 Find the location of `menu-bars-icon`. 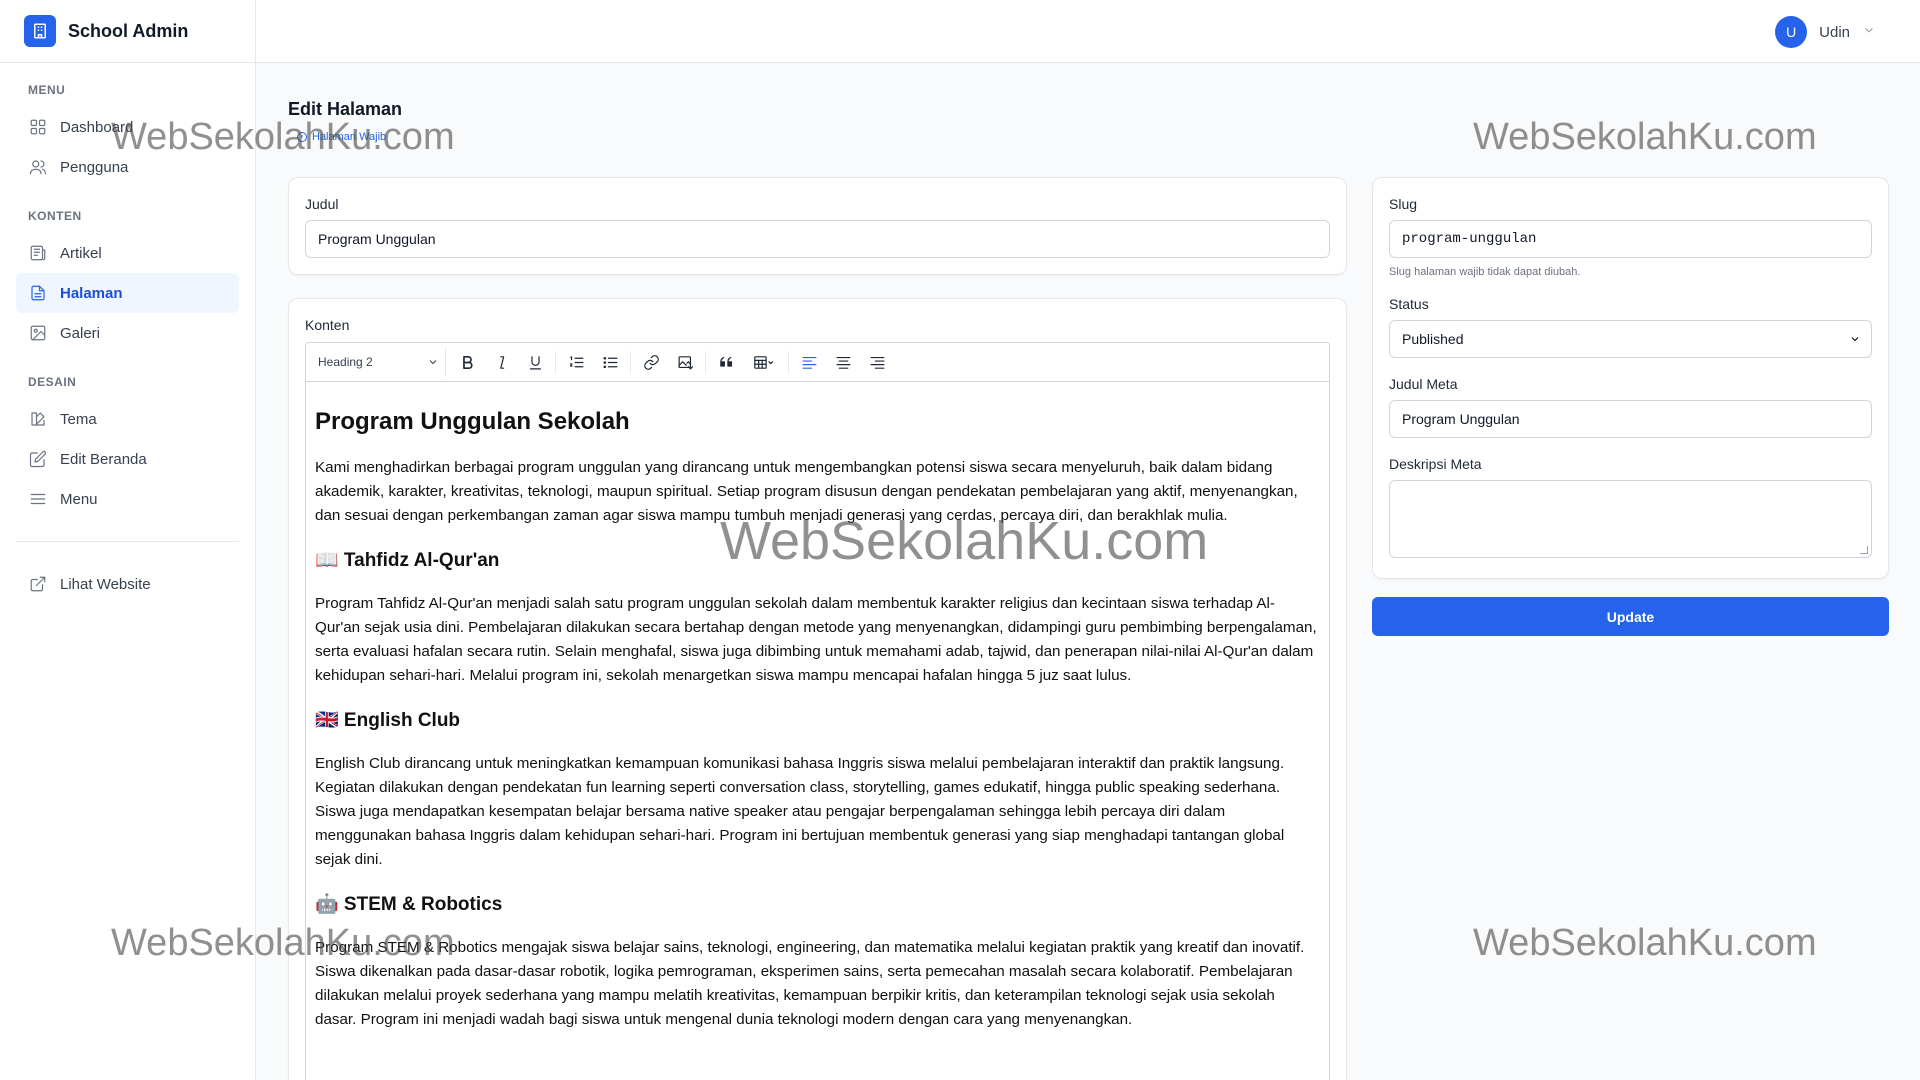

menu-bars-icon is located at coordinates (38, 499).